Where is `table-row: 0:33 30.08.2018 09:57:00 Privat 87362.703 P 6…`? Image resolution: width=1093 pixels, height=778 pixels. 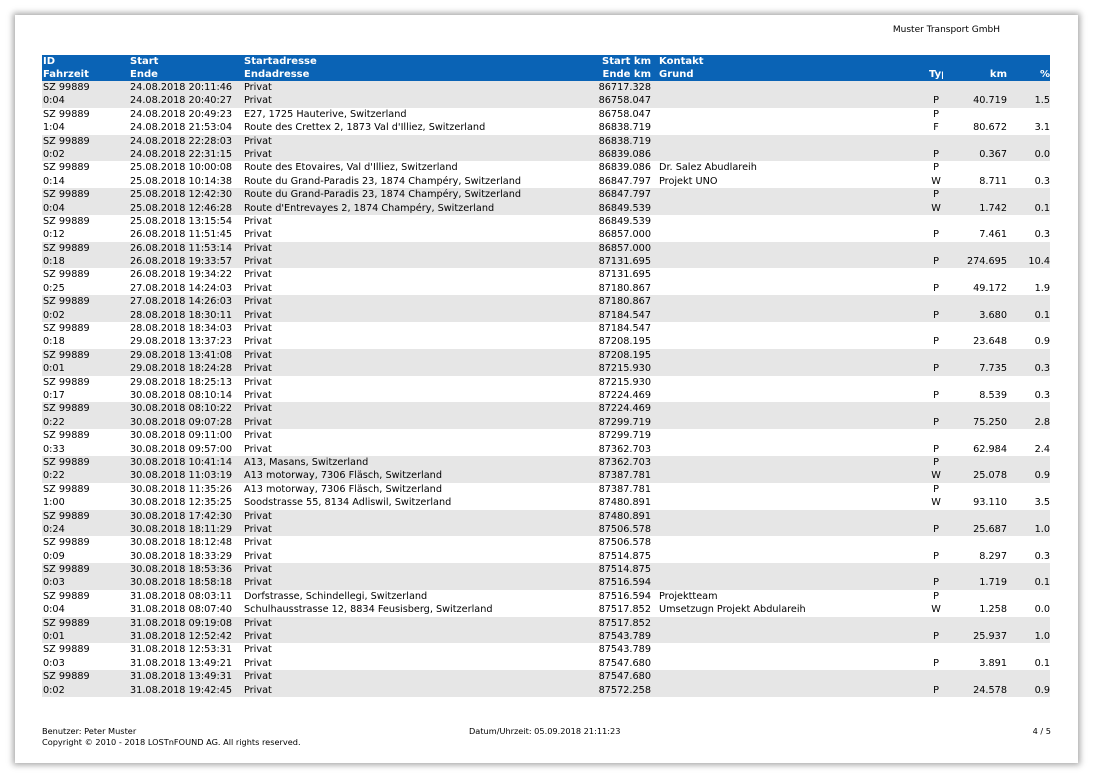 table-row: 0:33 30.08.2018 09:57:00 Privat 87362.703 P 6… is located at coordinates (546, 449).